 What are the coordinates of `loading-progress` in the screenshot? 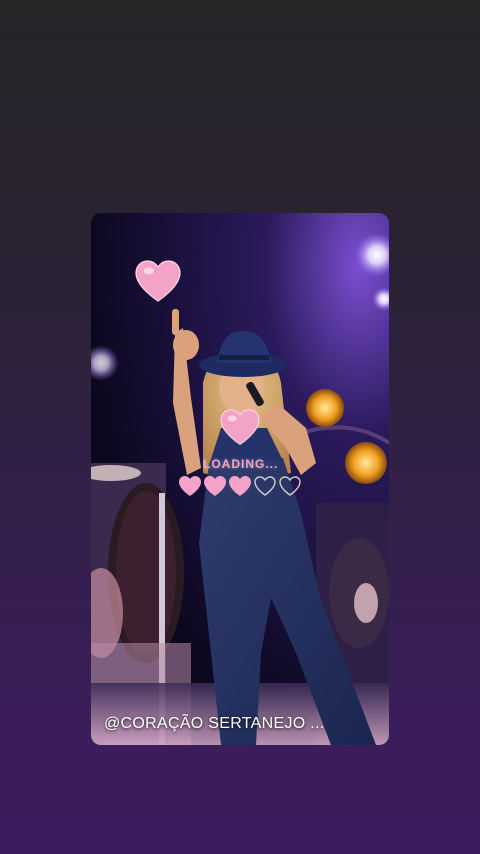 It's located at (240, 486).